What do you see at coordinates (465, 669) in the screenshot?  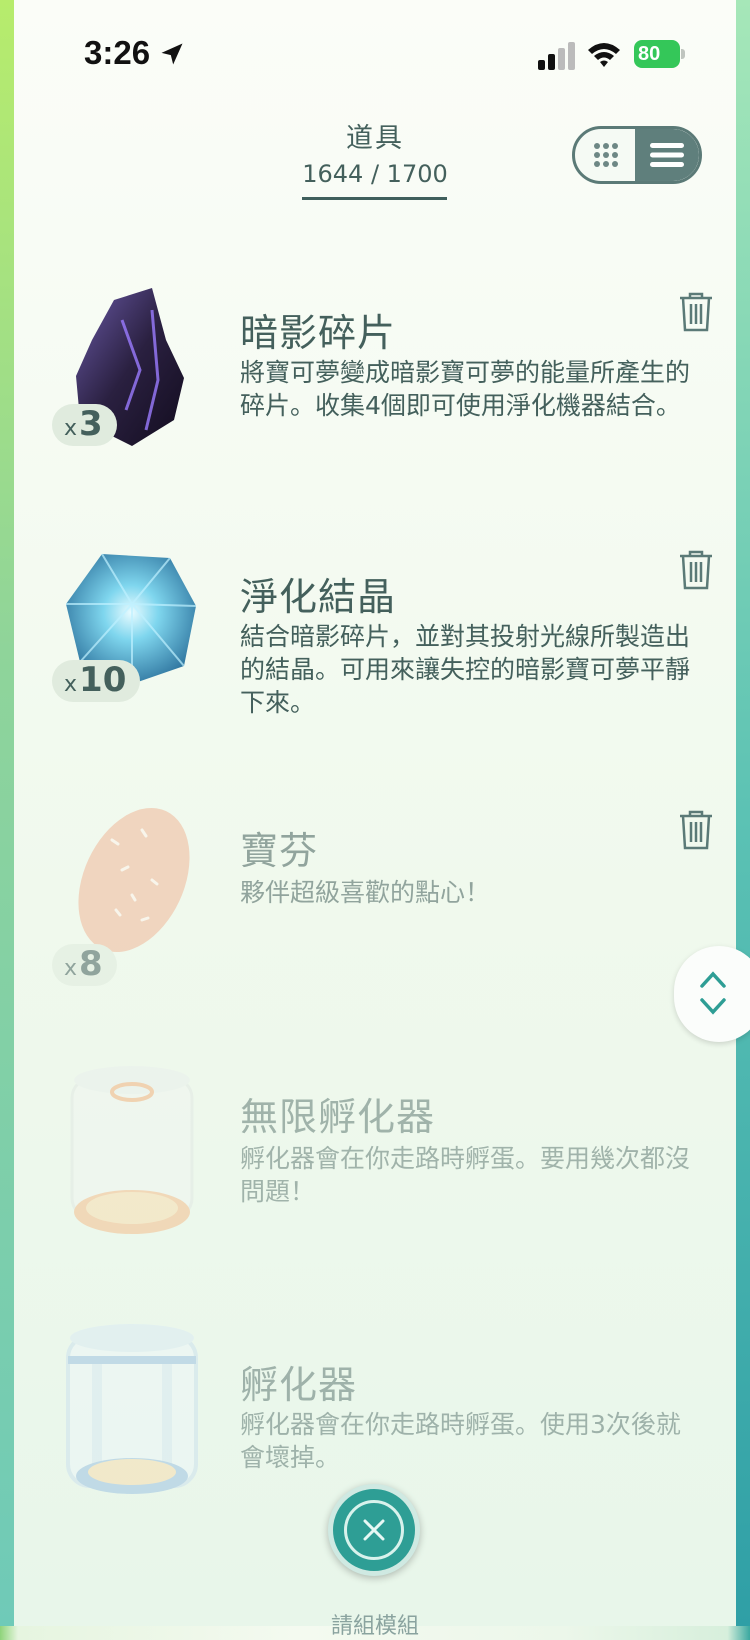 I see `item-description: 結合暗影碎片，並對其投射光線所製造出的結晶。可用來讓失控的暗影寶可夢平靜下來。` at bounding box center [465, 669].